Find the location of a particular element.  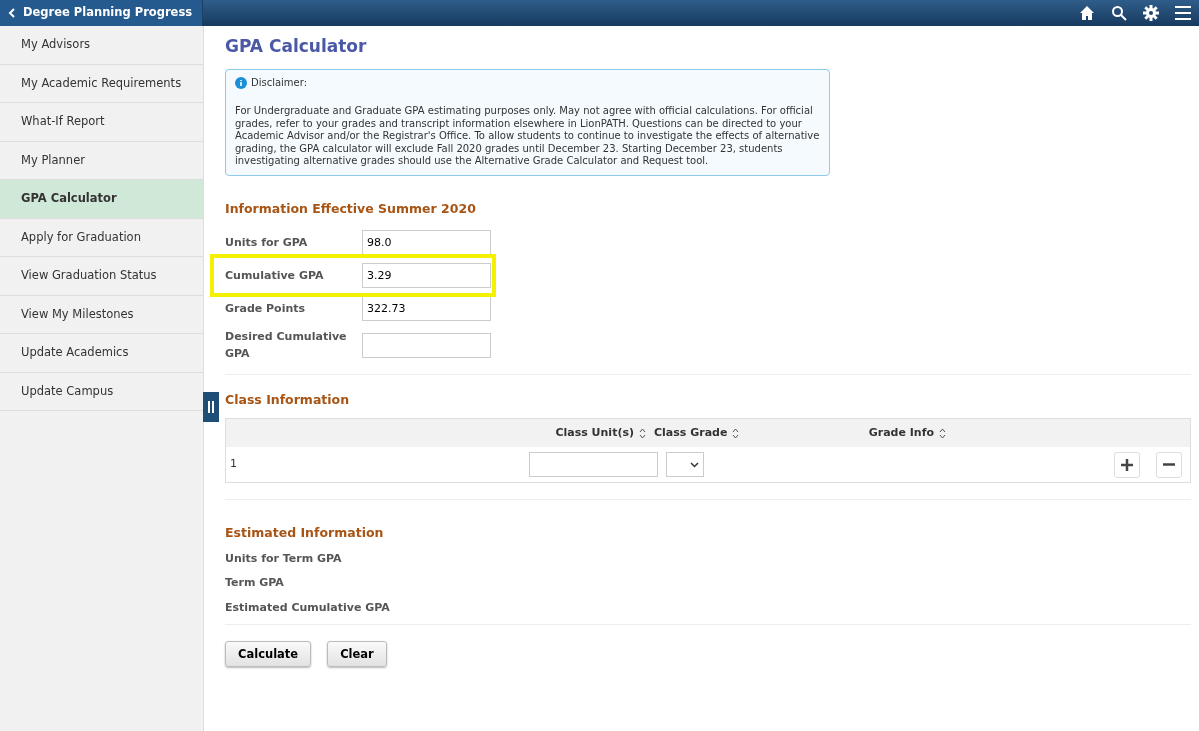

back-button: Degree Planning Progress is located at coordinates (102, 13).